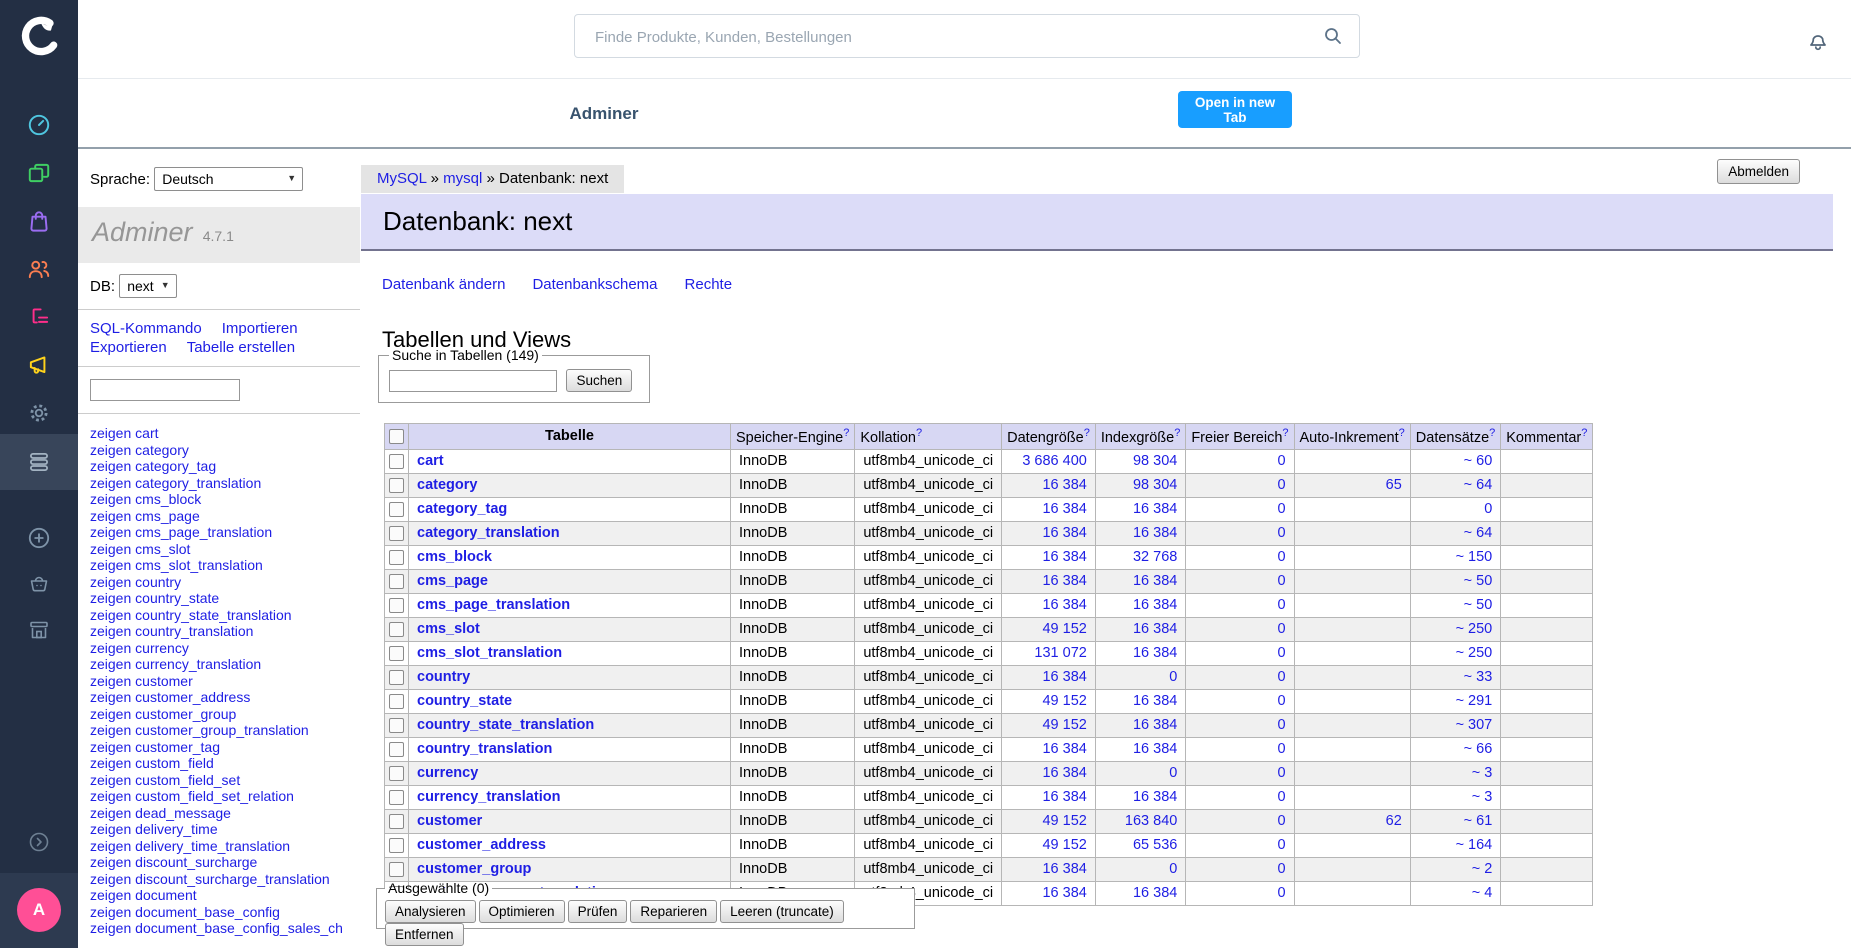  What do you see at coordinates (39, 462) in the screenshot?
I see `sidebar-item-database` at bounding box center [39, 462].